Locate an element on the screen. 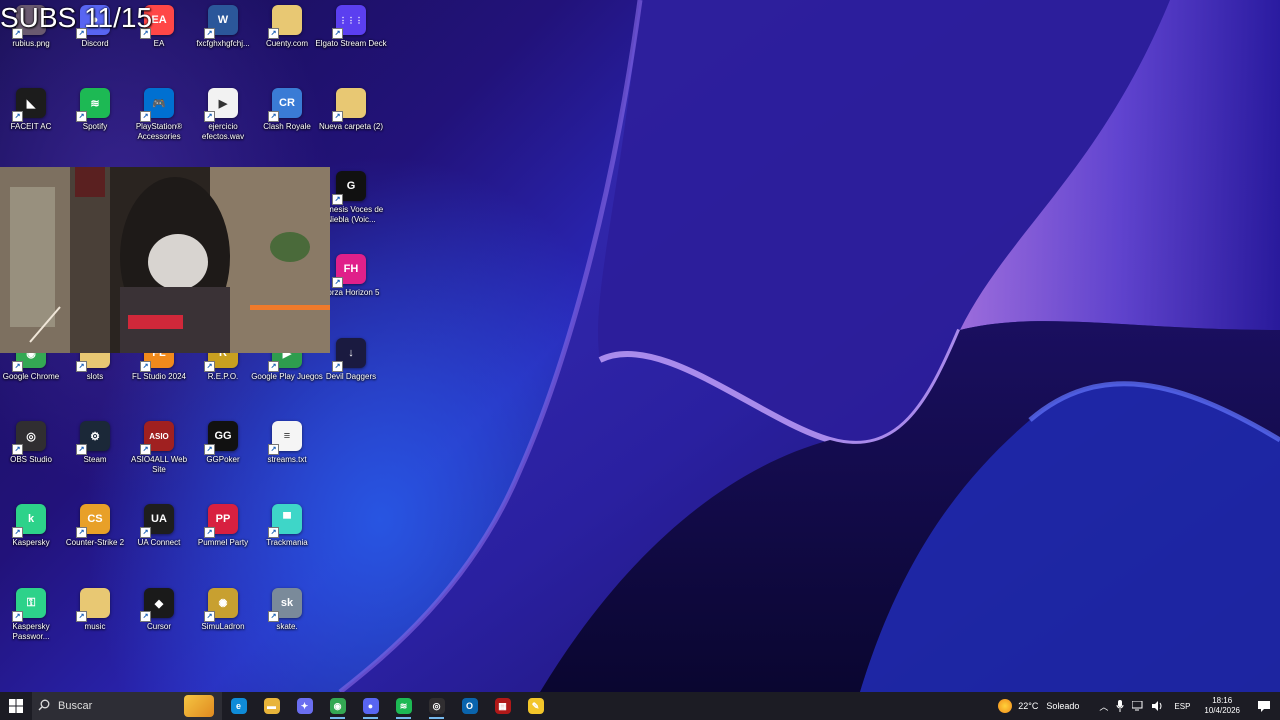 The height and width of the screenshot is (720, 1280). desktop-icon-label: Steam is located at coordinates (95, 459).